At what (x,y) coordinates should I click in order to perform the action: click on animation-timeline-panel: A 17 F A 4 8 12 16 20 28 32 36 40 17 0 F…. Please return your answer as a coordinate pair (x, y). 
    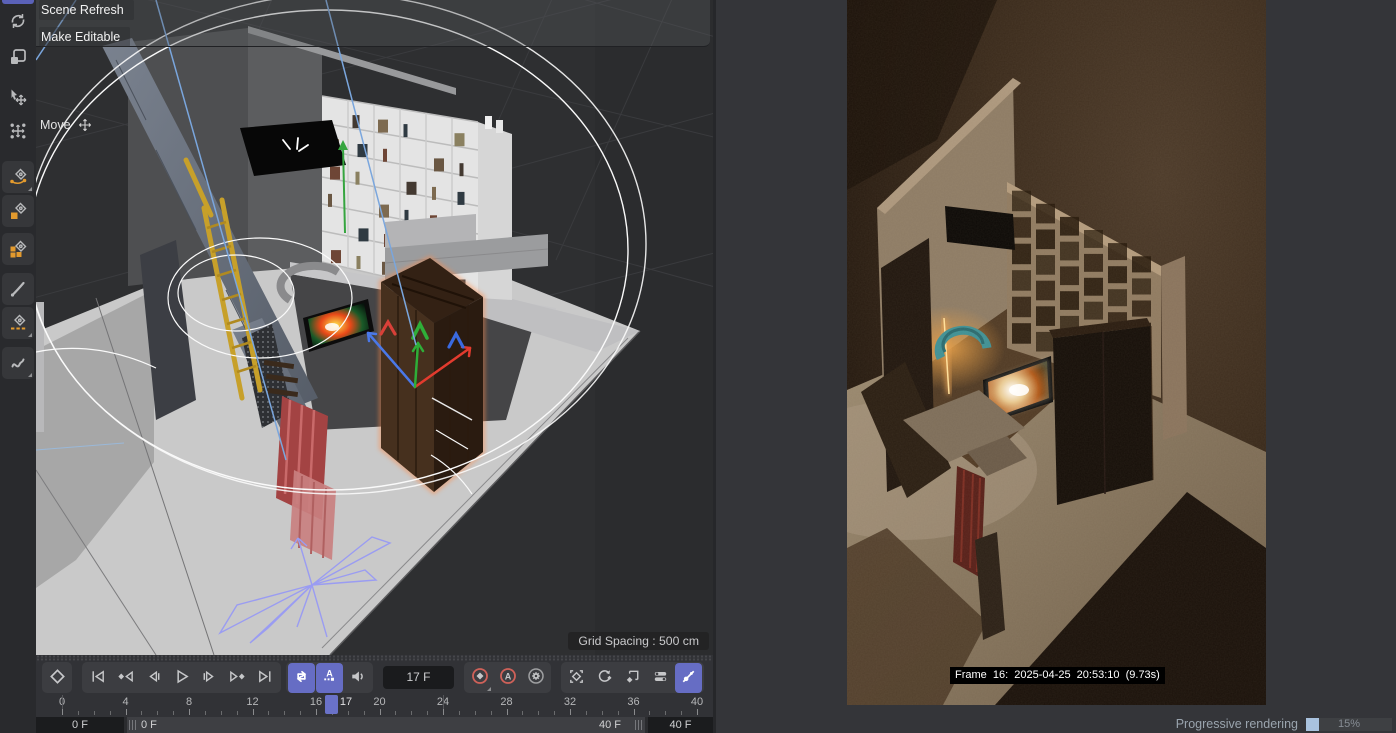
    Looking at the image, I should click on (374, 694).